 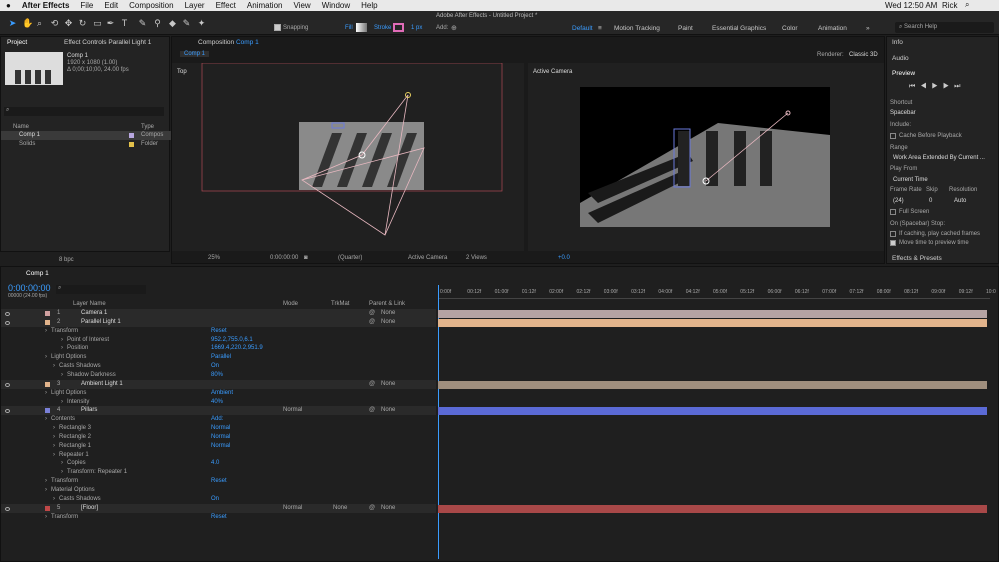 I want to click on rectangle-tool-icon: ▭, so click(x=97, y=23).